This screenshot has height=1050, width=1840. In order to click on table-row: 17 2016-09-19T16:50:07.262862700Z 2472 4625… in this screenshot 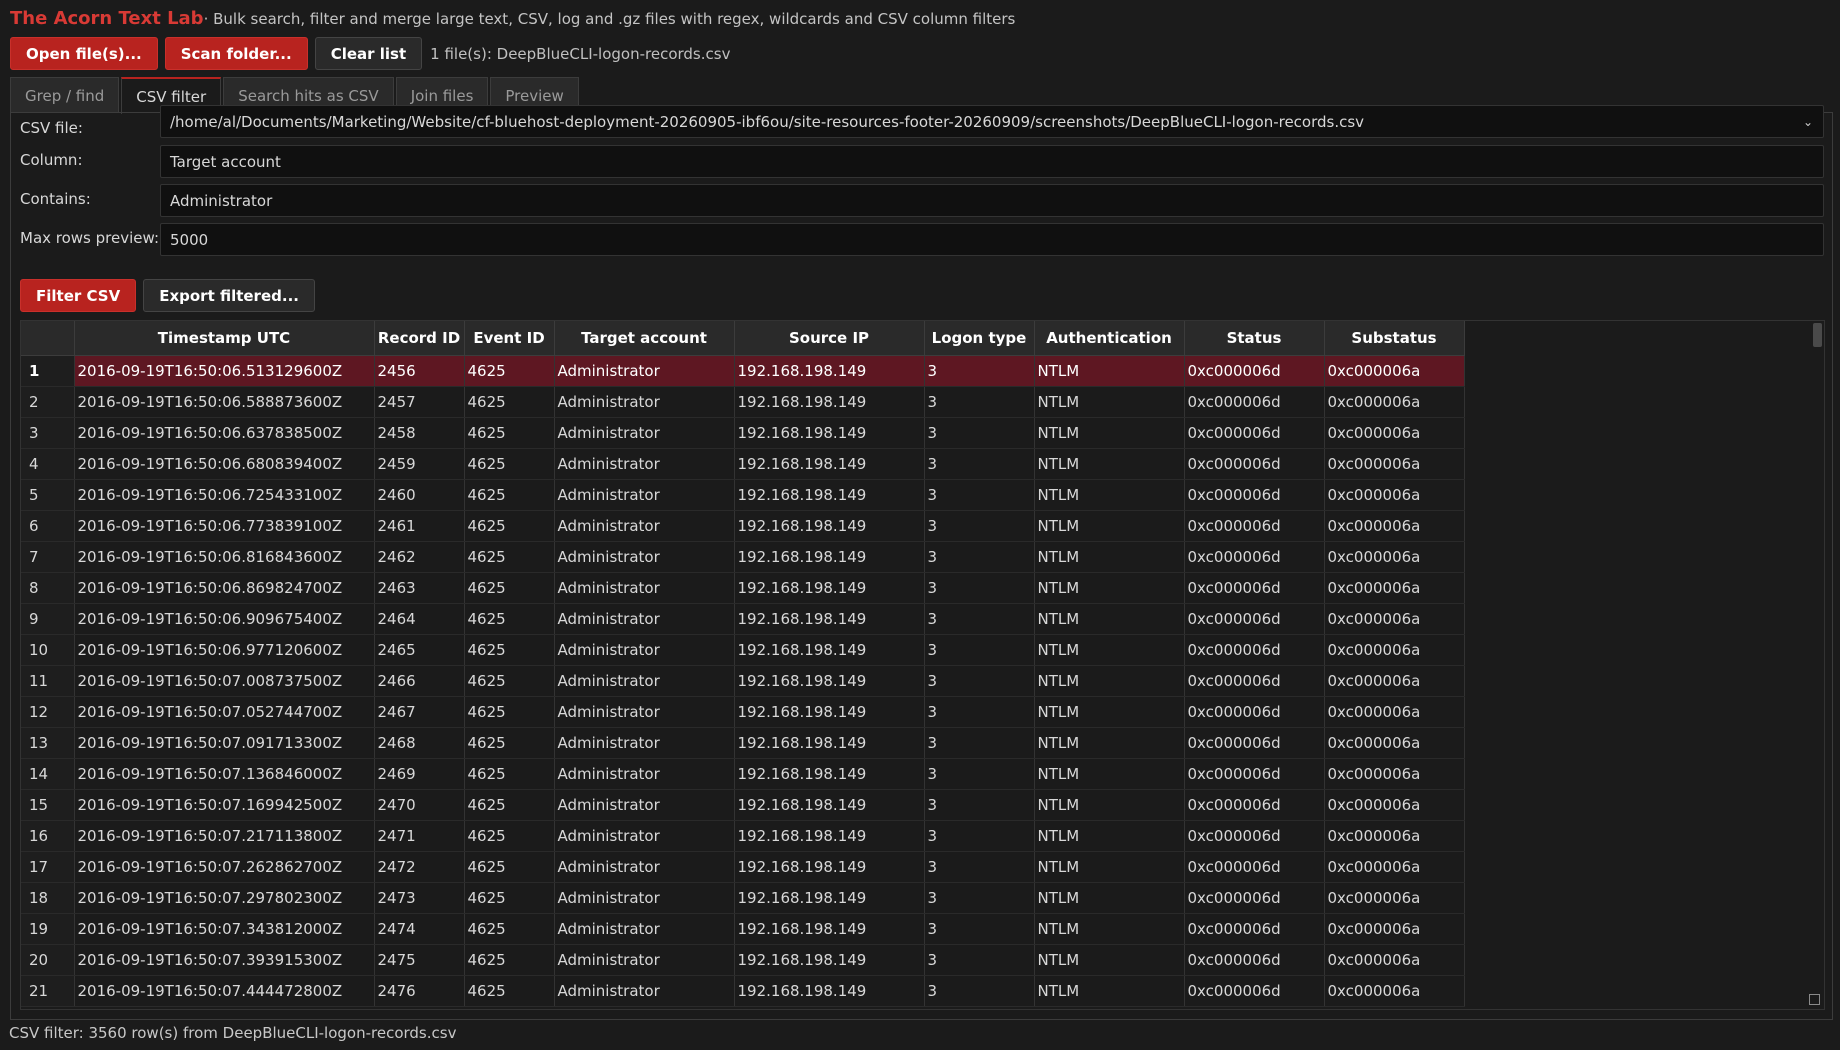, I will do `click(743, 867)`.